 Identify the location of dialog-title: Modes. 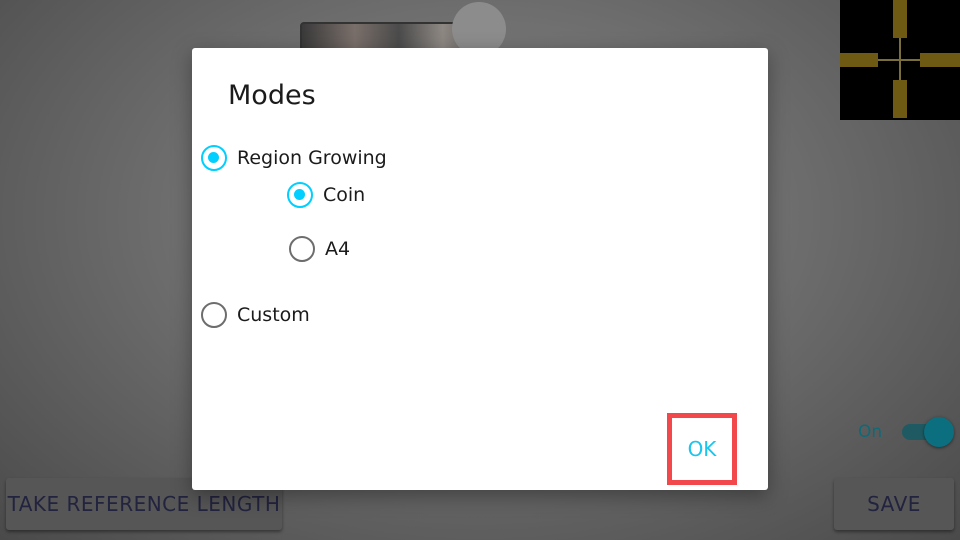
(272, 95).